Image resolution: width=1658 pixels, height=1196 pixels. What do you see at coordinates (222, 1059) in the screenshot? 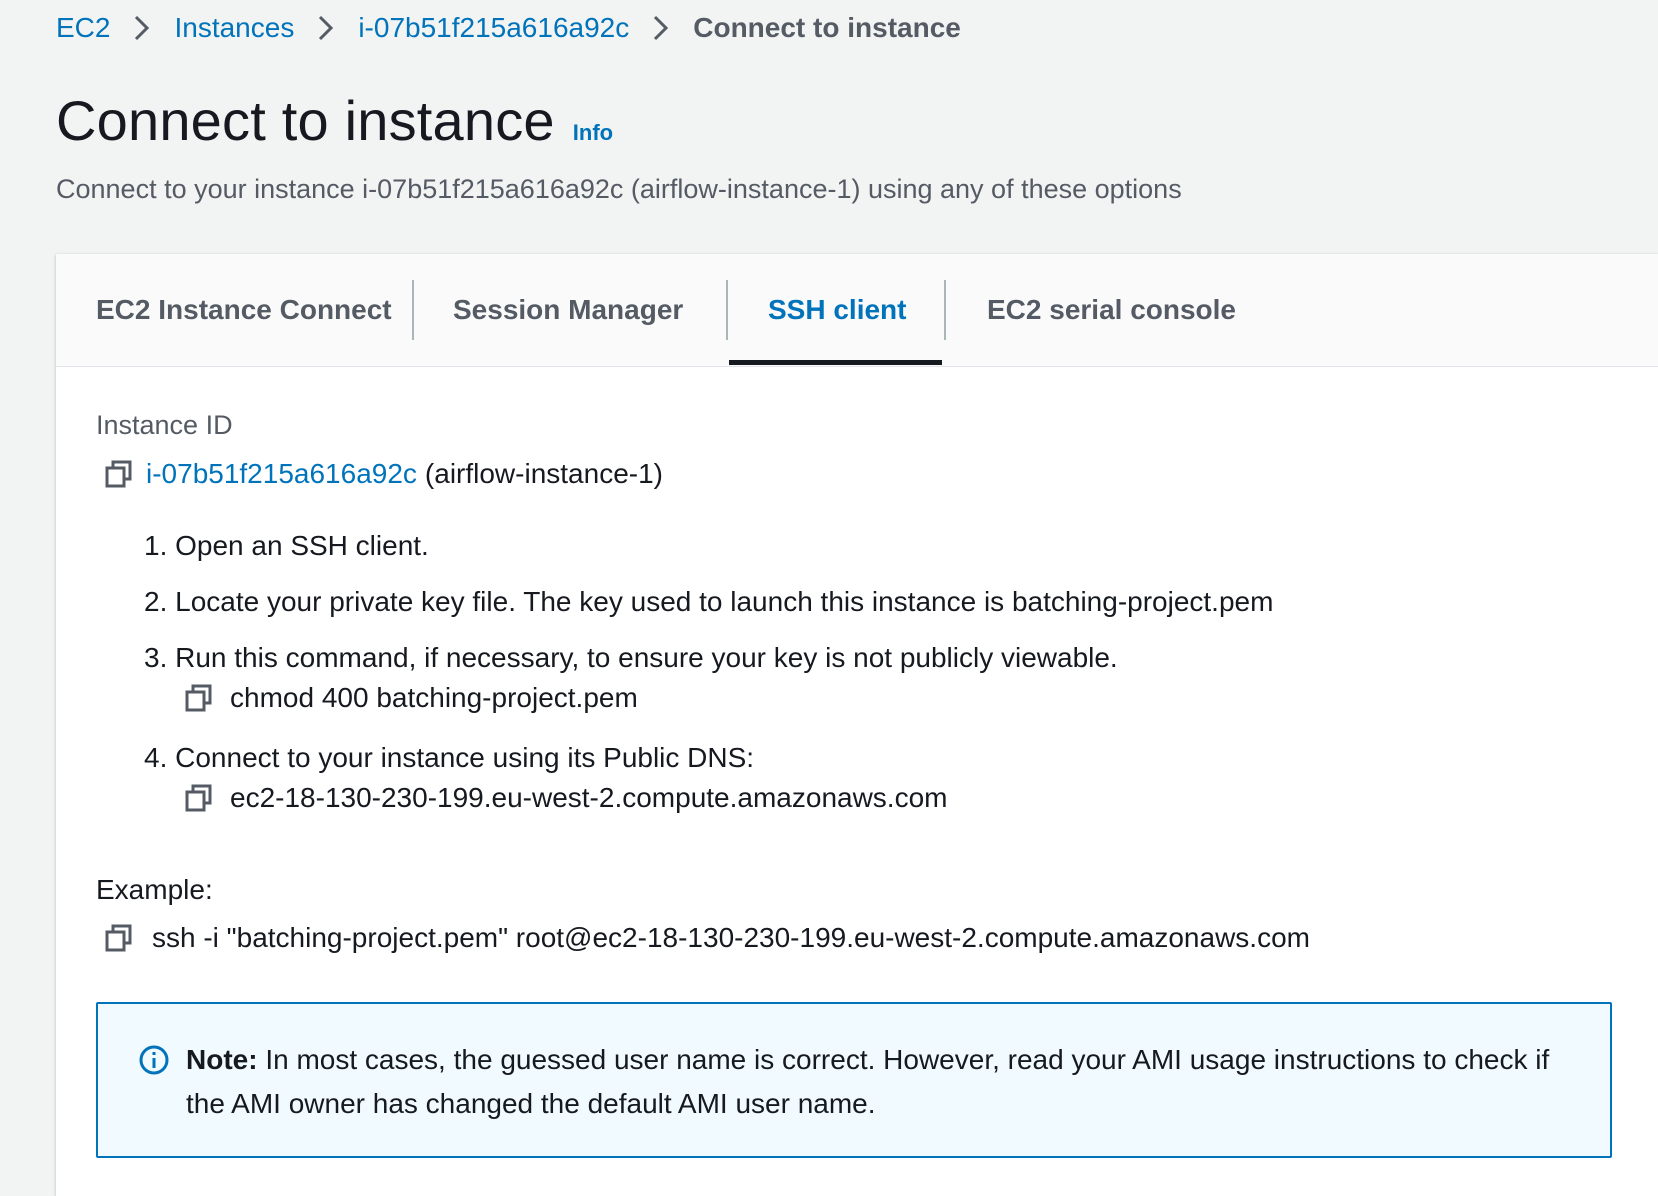
I see `note-prefix: Note:` at bounding box center [222, 1059].